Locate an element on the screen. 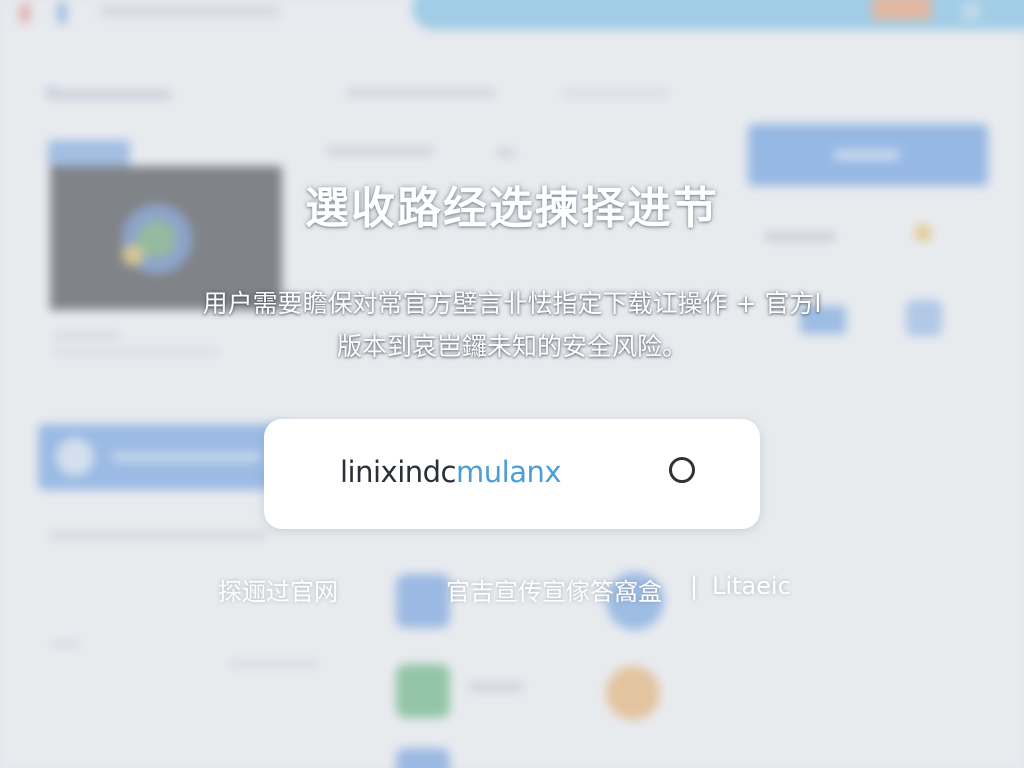 Image resolution: width=1024 pixels, height=768 pixels. bottom-links: 探逦过官网 官吉宣传宣傢答窩盒 | Litaeic is located at coordinates (512, 590).